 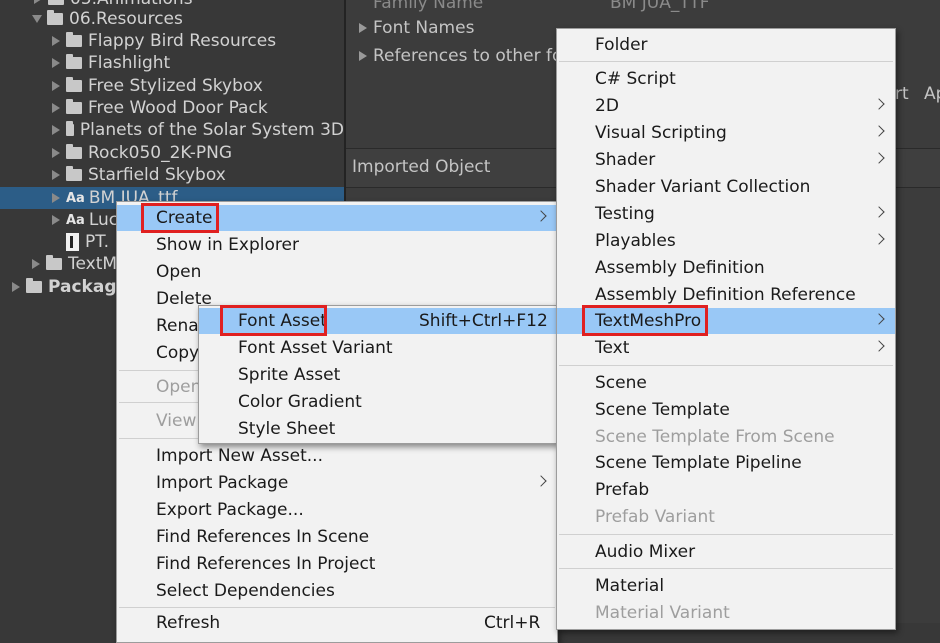 I want to click on tree-item-wood-door: Free Wood Door Pack, so click(x=172, y=108).